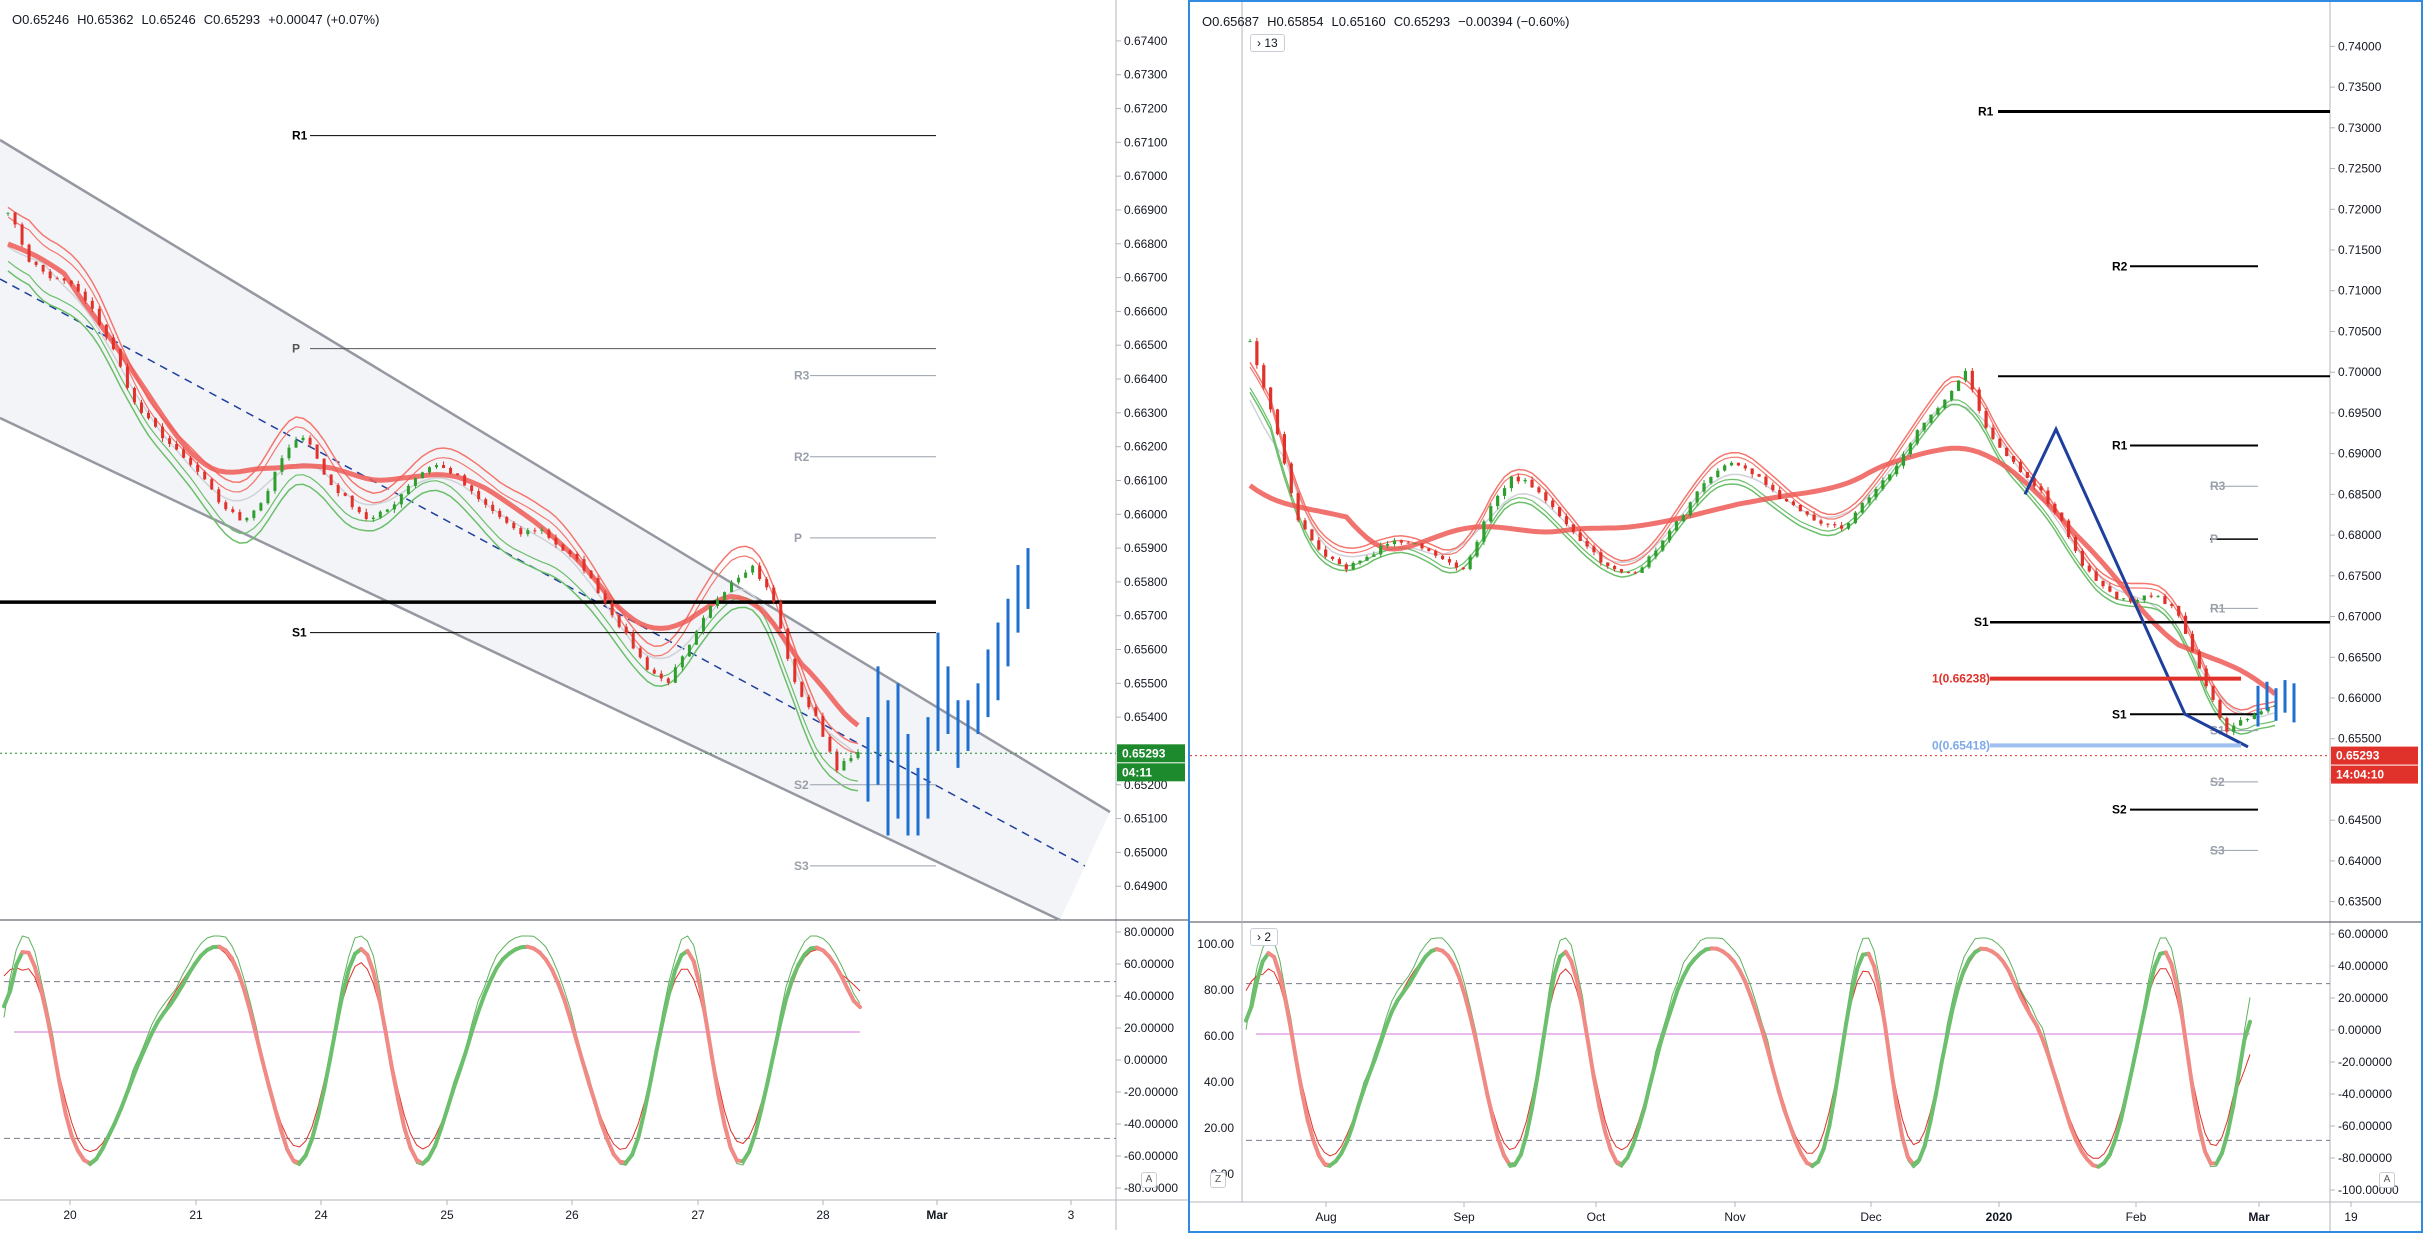  I want to click on right-date-tick-label: Mar, so click(2259, 1217).